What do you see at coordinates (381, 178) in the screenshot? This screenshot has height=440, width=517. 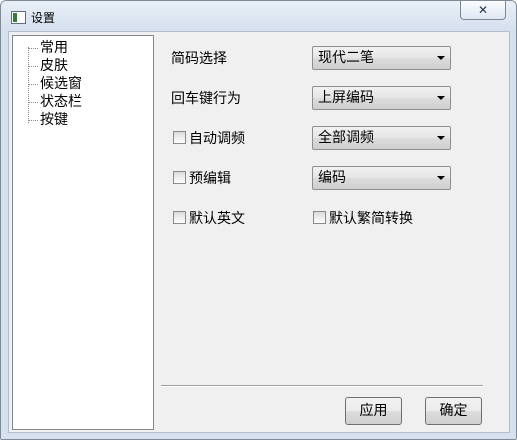 I see `pre-edit-select: 编码` at bounding box center [381, 178].